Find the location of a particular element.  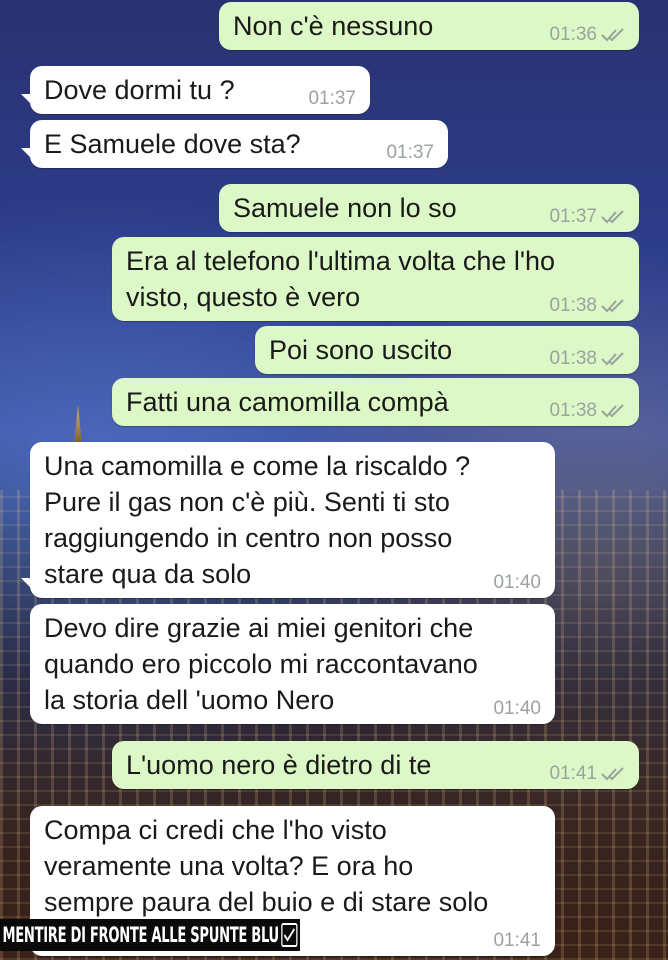

outgoing-message-bubble: Non c'è nessuno 01:36 is located at coordinates (429, 26).